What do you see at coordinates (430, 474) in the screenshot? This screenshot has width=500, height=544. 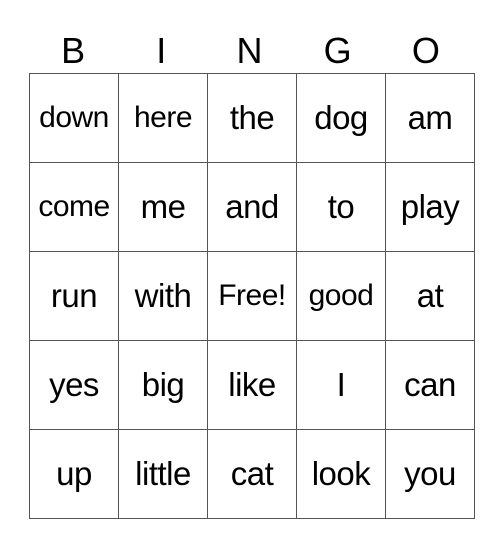 I see `bingo-cell: you` at bounding box center [430, 474].